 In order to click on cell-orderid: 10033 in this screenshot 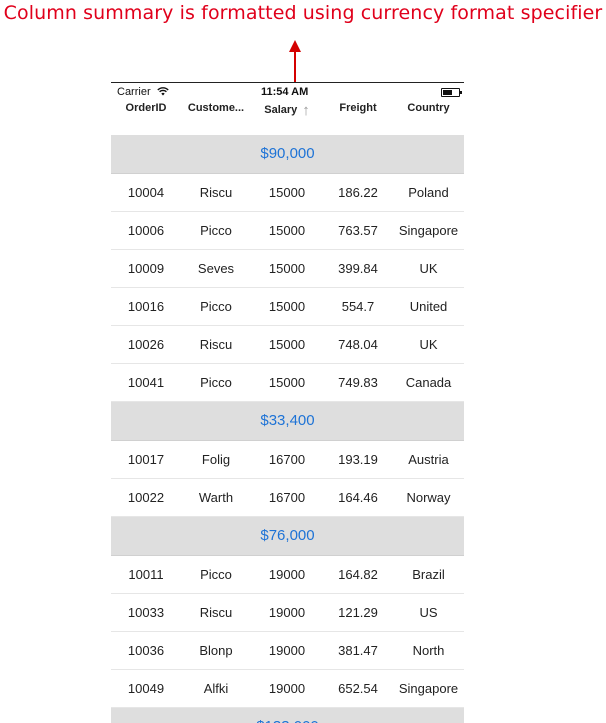, I will do `click(146, 612)`.